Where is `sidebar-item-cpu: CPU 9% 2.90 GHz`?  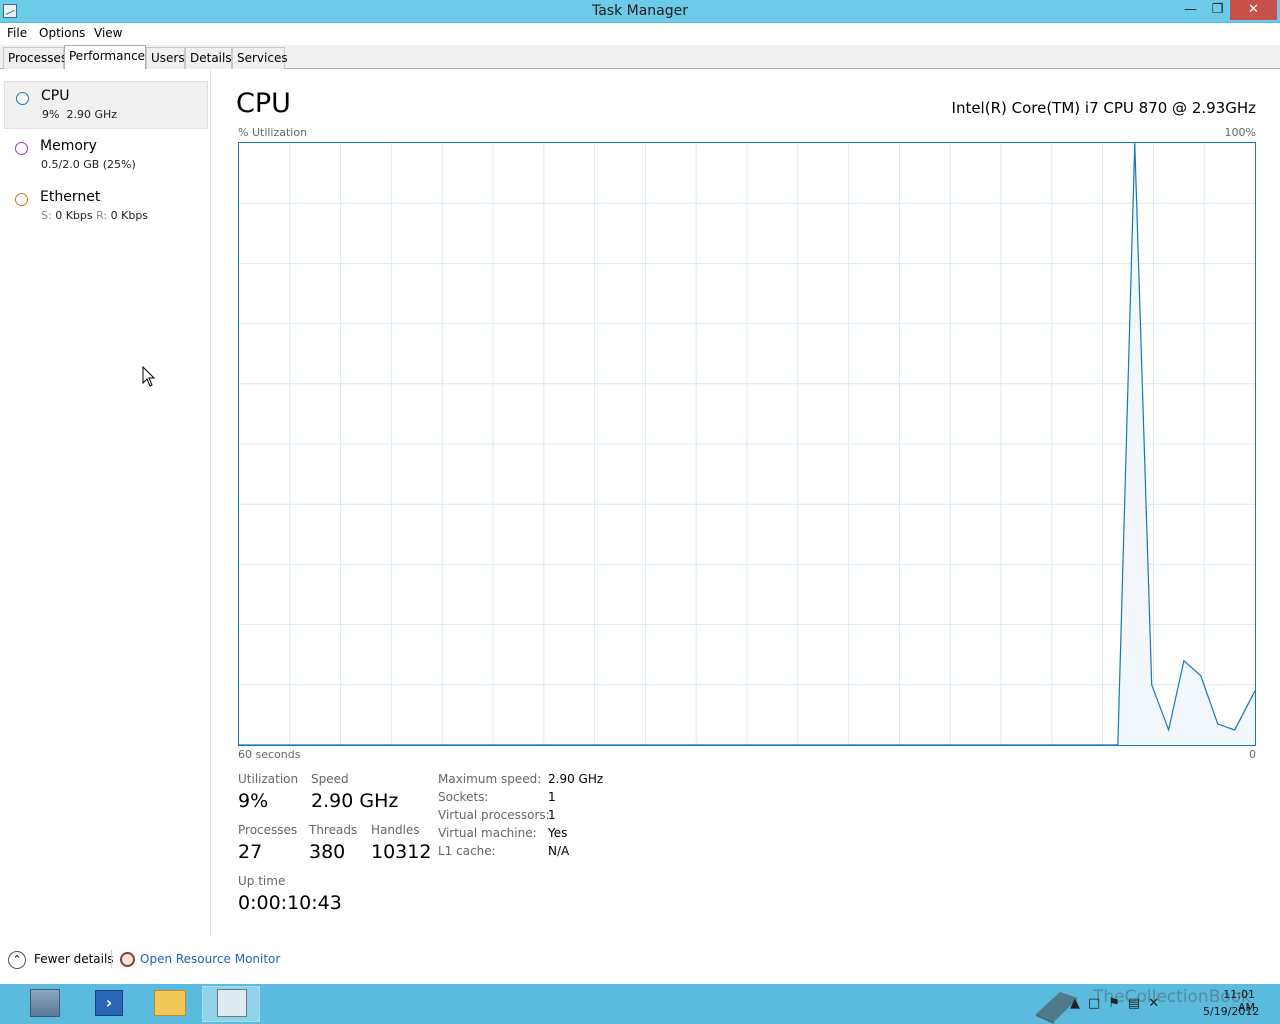
sidebar-item-cpu: CPU 9% 2.90 GHz is located at coordinates (106, 105).